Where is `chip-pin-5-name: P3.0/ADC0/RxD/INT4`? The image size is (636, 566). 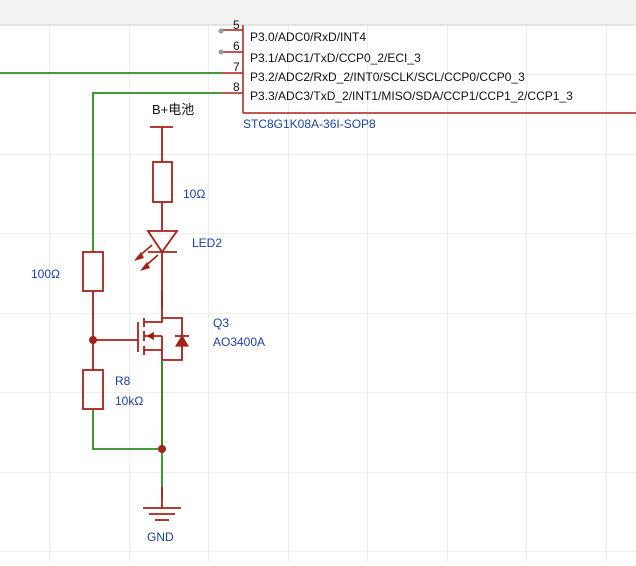 chip-pin-5-name: P3.0/ADC0/RxD/INT4 is located at coordinates (308, 37).